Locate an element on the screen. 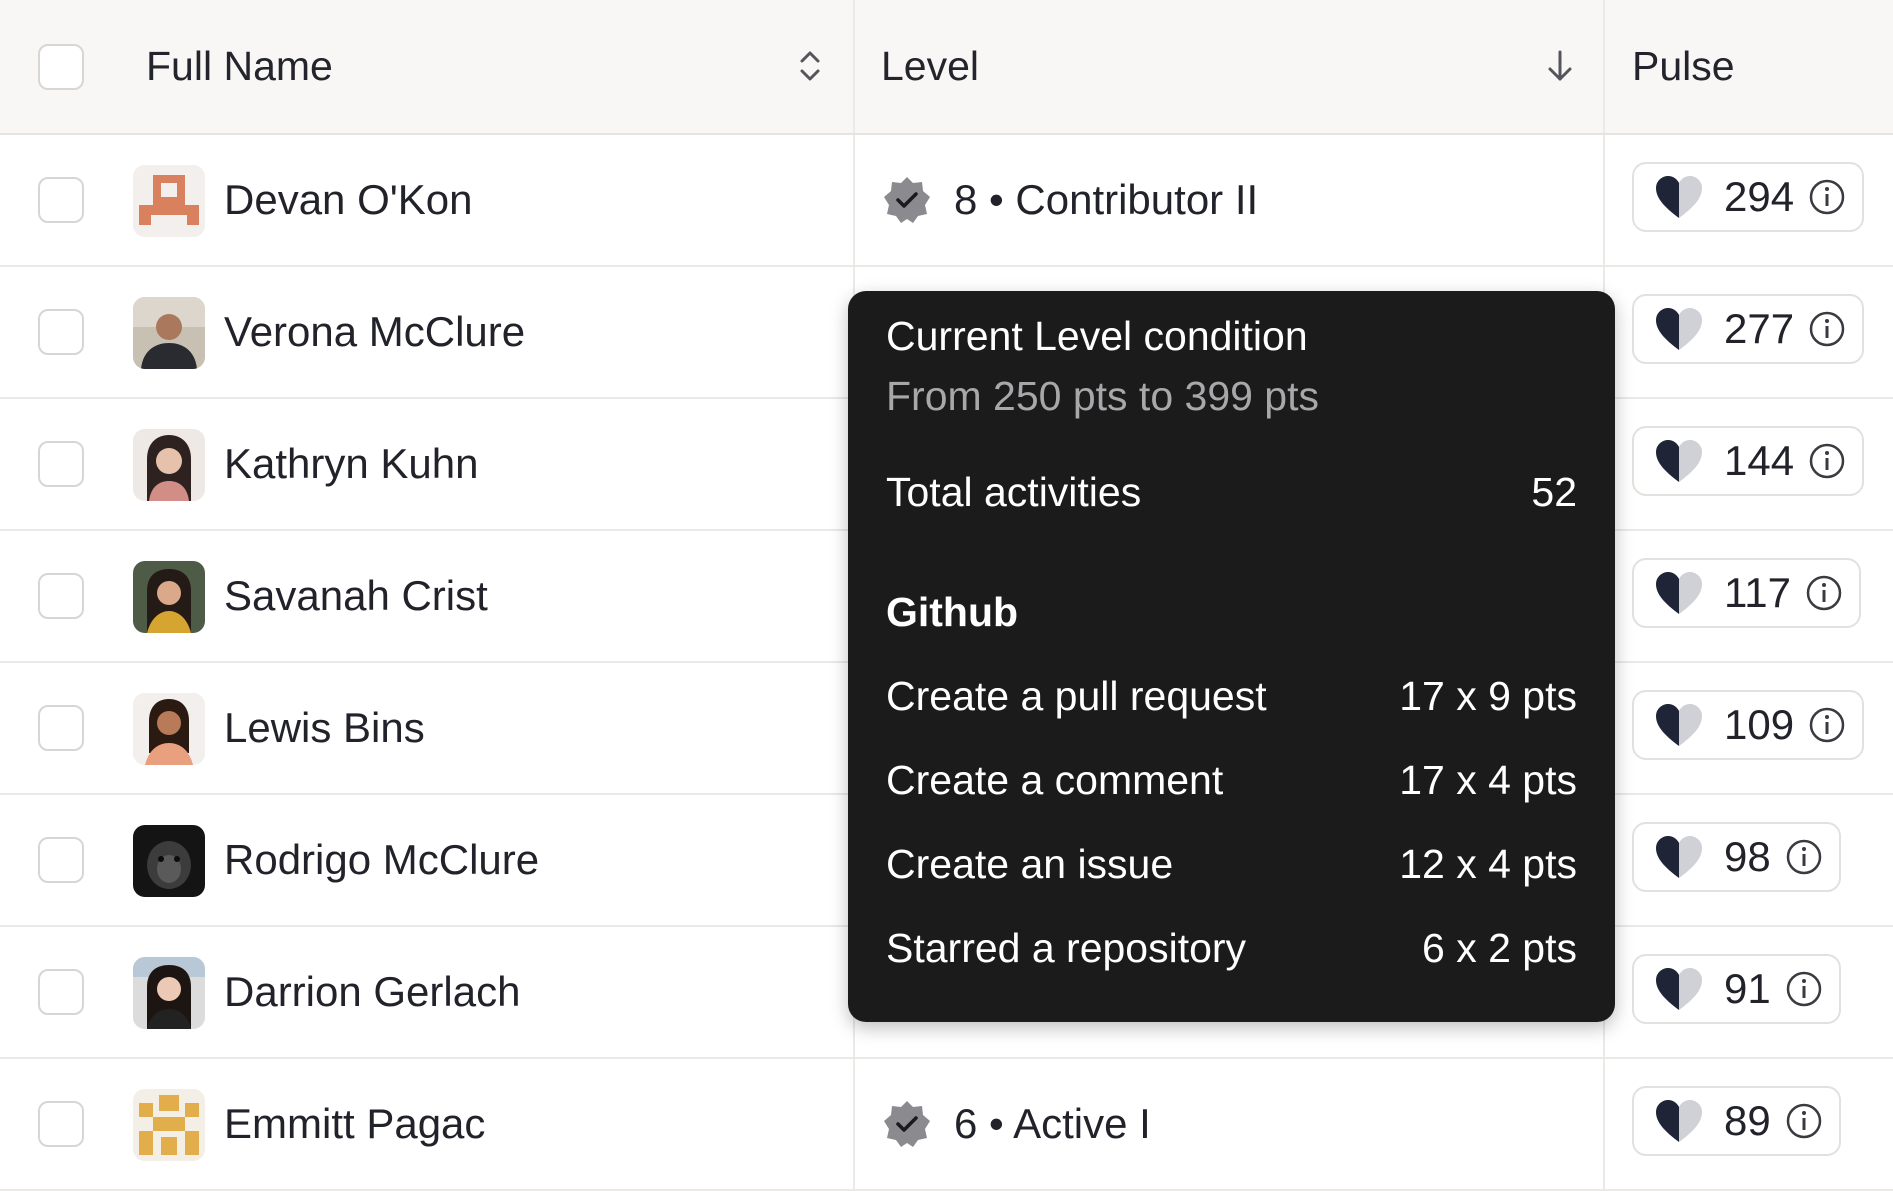 The width and height of the screenshot is (1893, 1191). pulse-value: 109 is located at coordinates (1759, 724).